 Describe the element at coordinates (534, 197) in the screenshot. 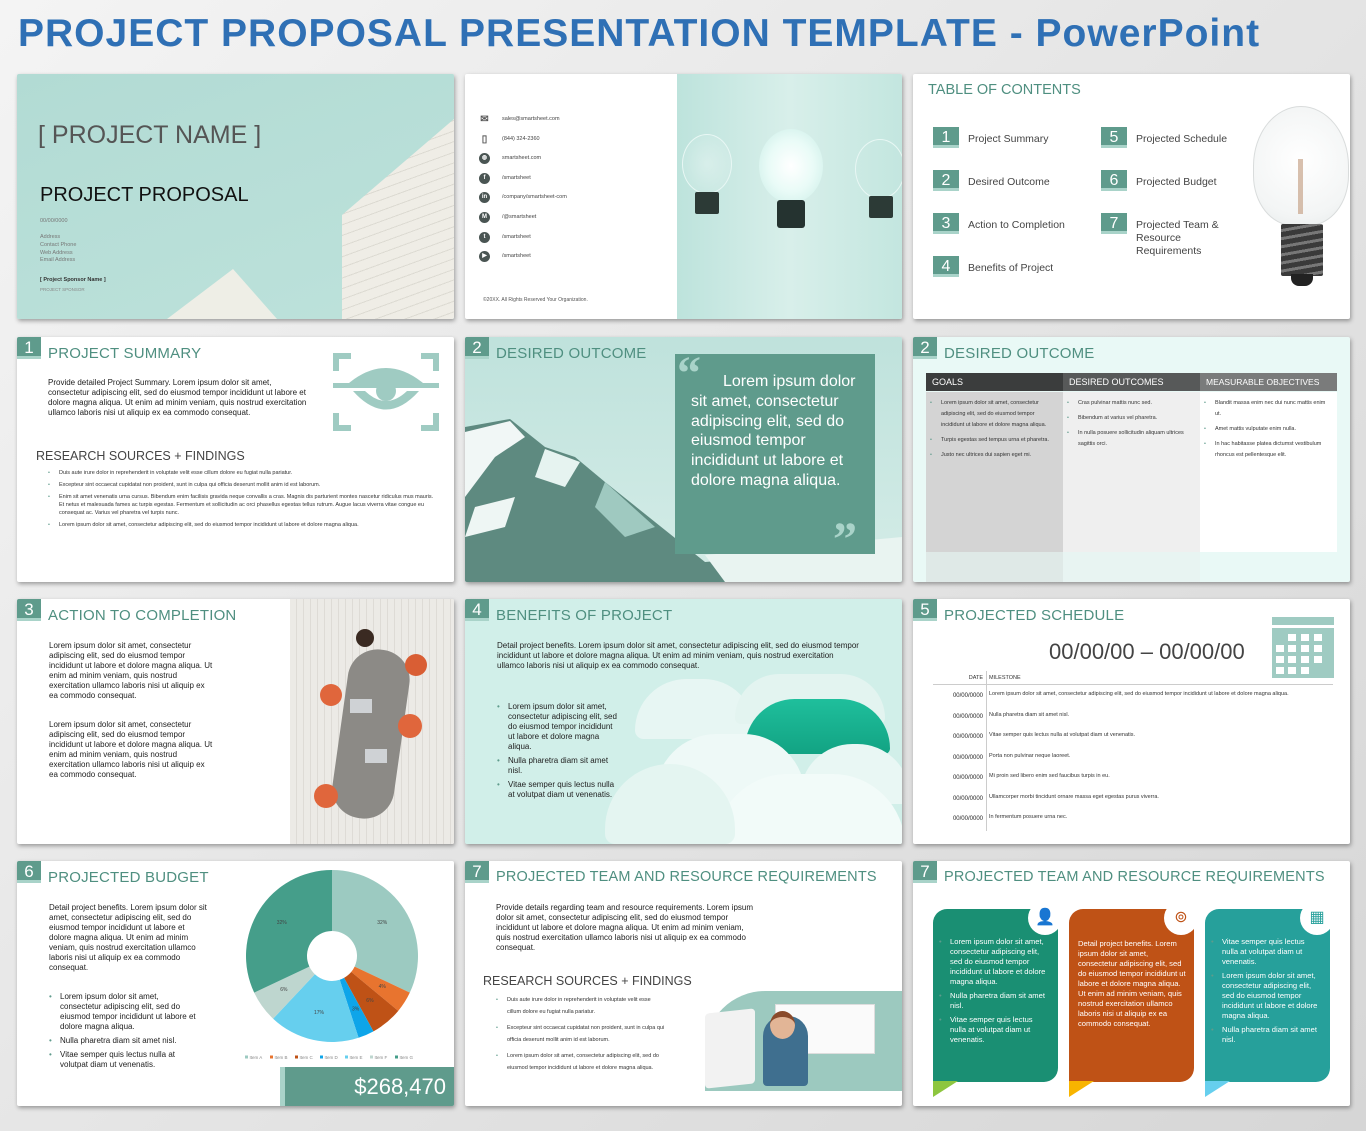

I see `contact-text: /company/smartsheet-com` at that location.